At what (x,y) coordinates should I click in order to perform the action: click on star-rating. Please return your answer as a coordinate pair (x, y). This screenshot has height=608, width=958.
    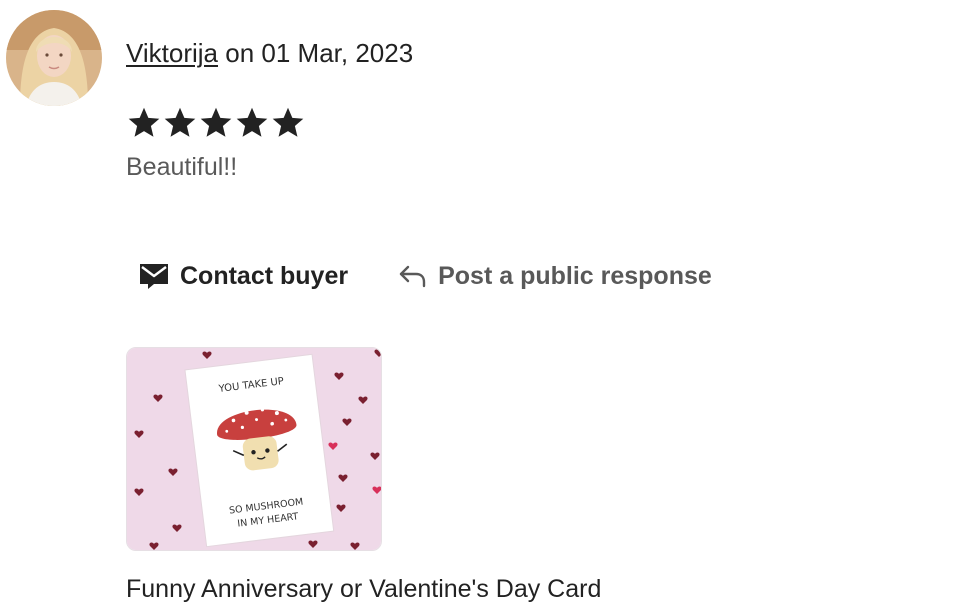
    Looking at the image, I should click on (216, 124).